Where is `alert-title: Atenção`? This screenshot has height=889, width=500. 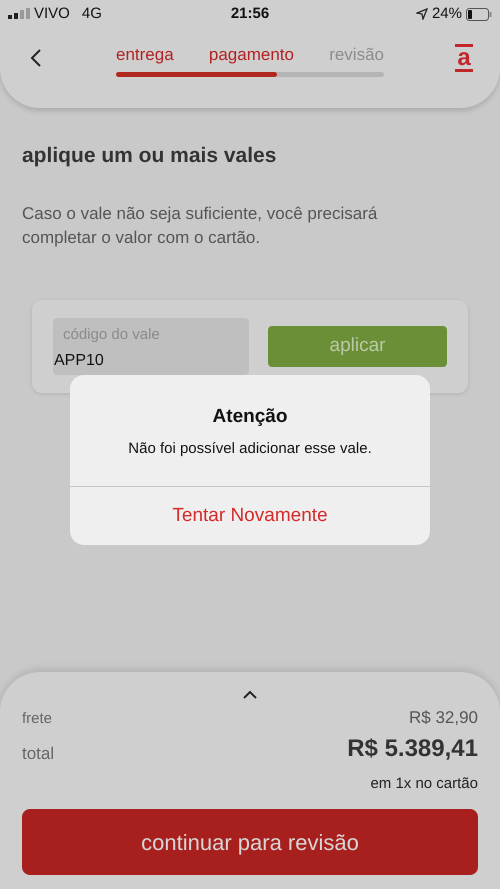
alert-title: Atenção is located at coordinates (250, 417).